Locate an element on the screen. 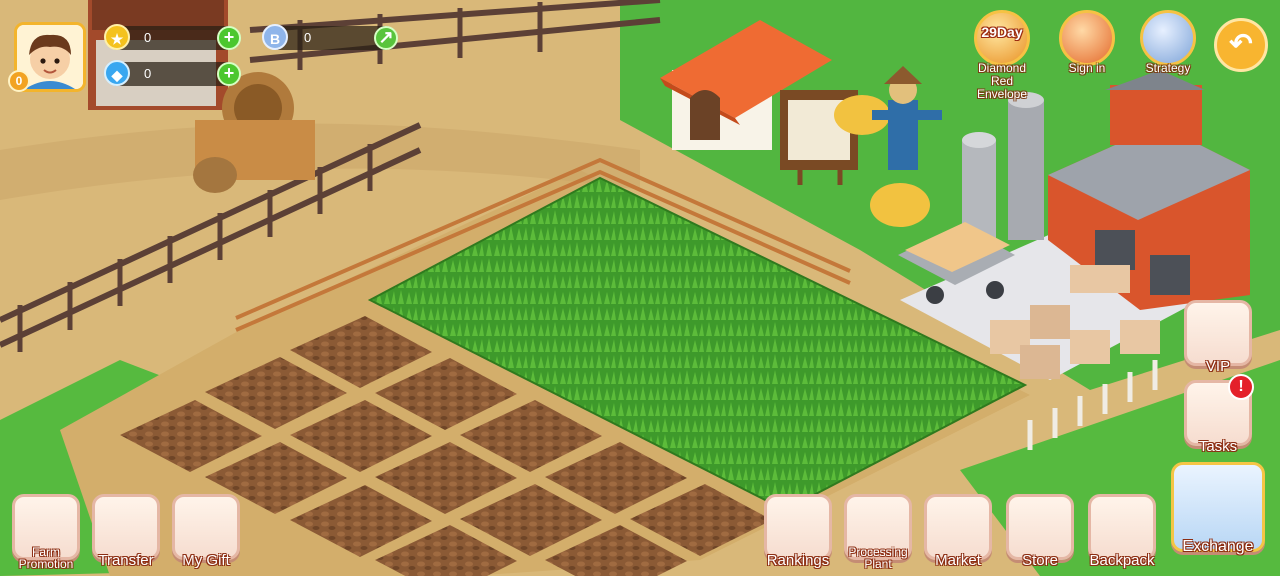 Image resolution: width=1280 pixels, height=576 pixels. gold-value: 0 is located at coordinates (148, 37).